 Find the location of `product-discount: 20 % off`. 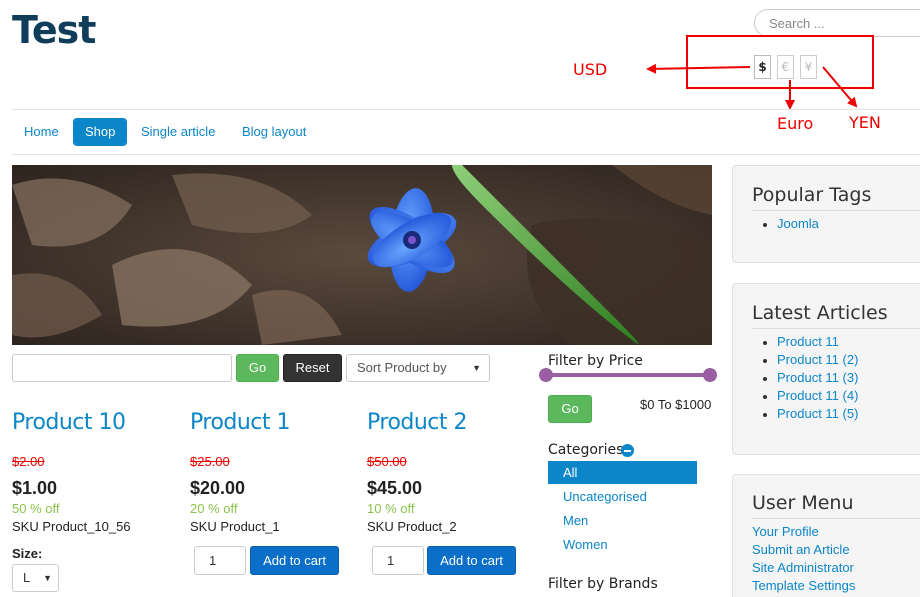

product-discount: 20 % off is located at coordinates (214, 508).